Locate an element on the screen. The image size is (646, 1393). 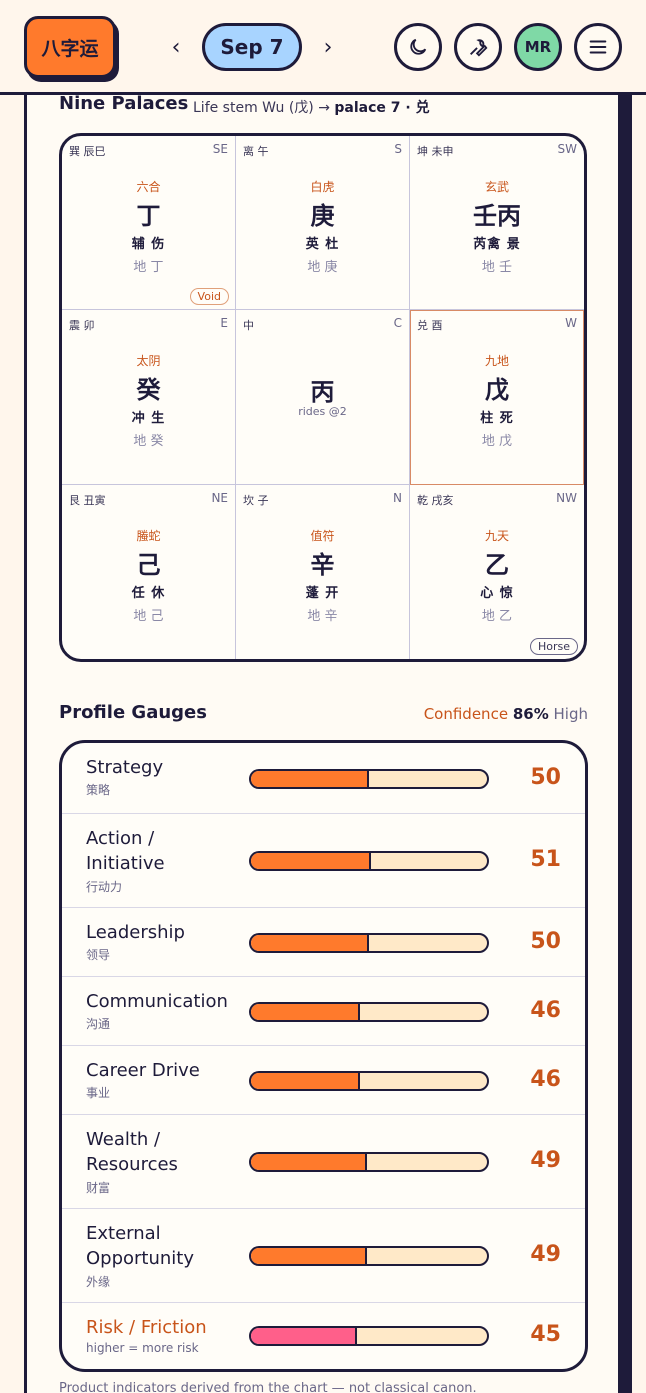
gauge-label: Wealth / Resources is located at coordinates (132, 1152).